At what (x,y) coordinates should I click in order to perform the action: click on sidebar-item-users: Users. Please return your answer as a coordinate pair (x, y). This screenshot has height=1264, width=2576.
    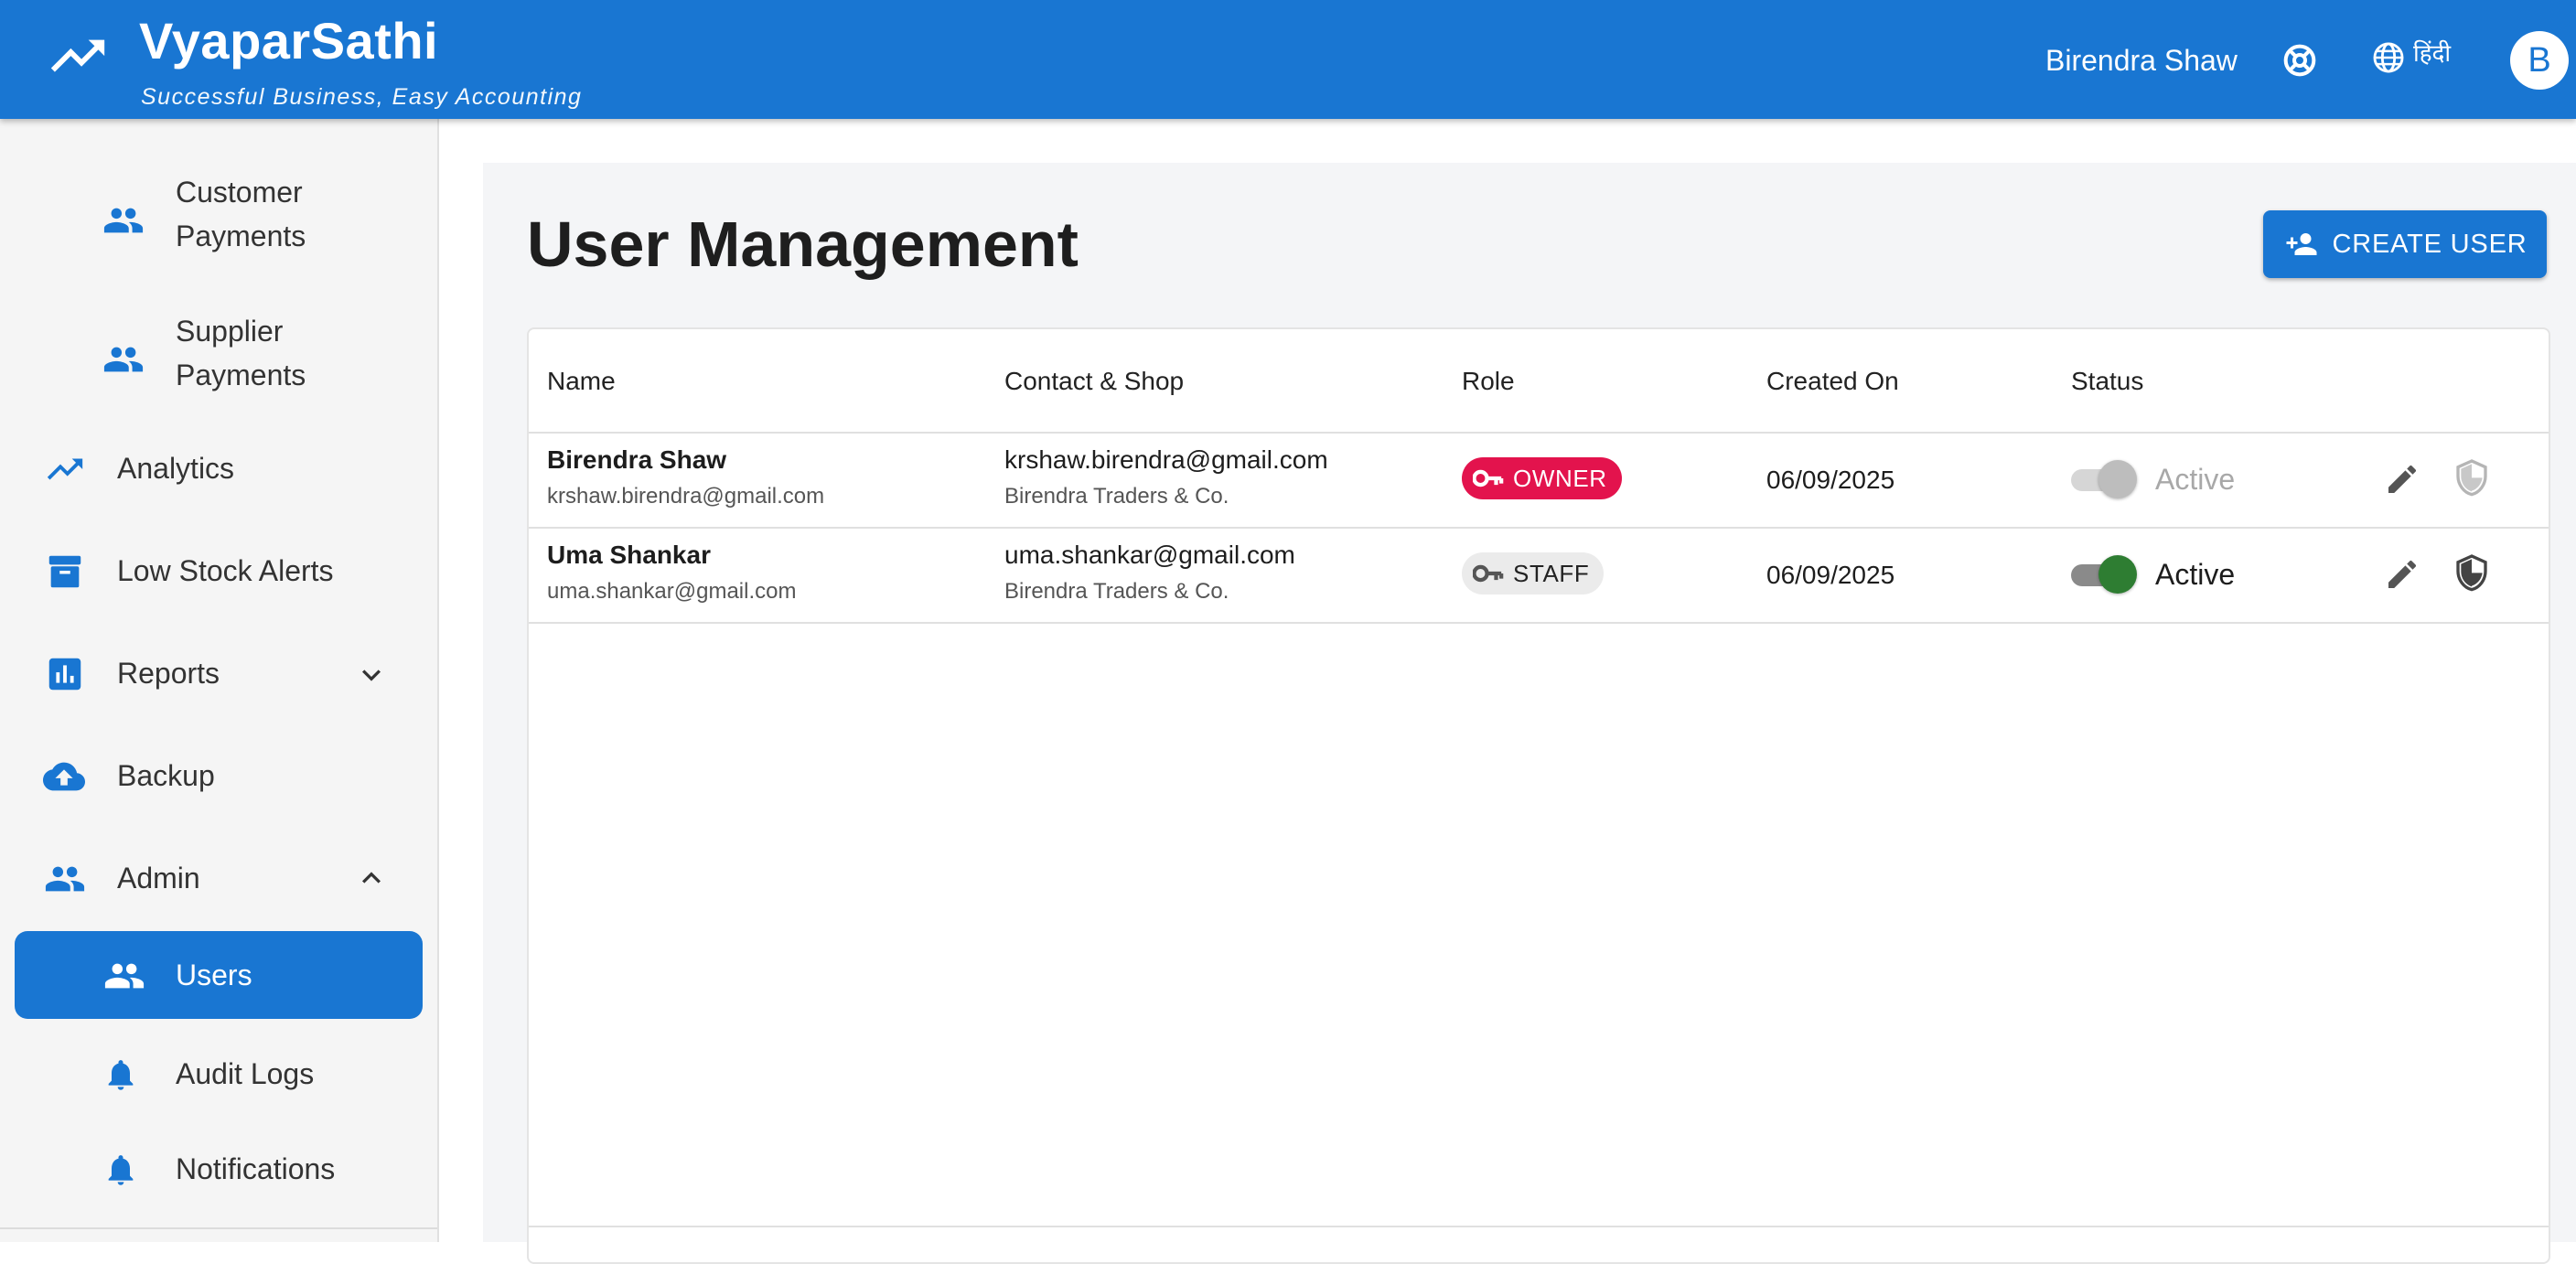
    Looking at the image, I should click on (219, 975).